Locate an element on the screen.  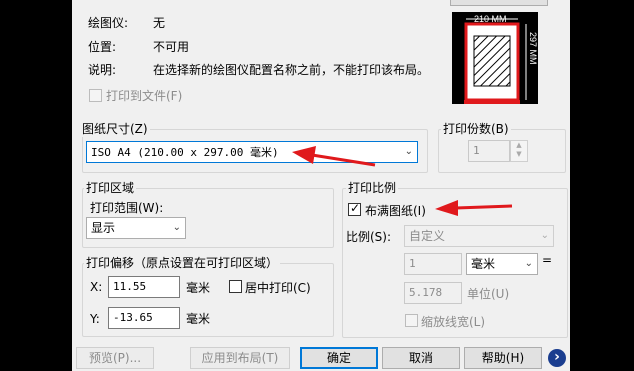
annotation-arrow-paper-size is located at coordinates (334, 156).